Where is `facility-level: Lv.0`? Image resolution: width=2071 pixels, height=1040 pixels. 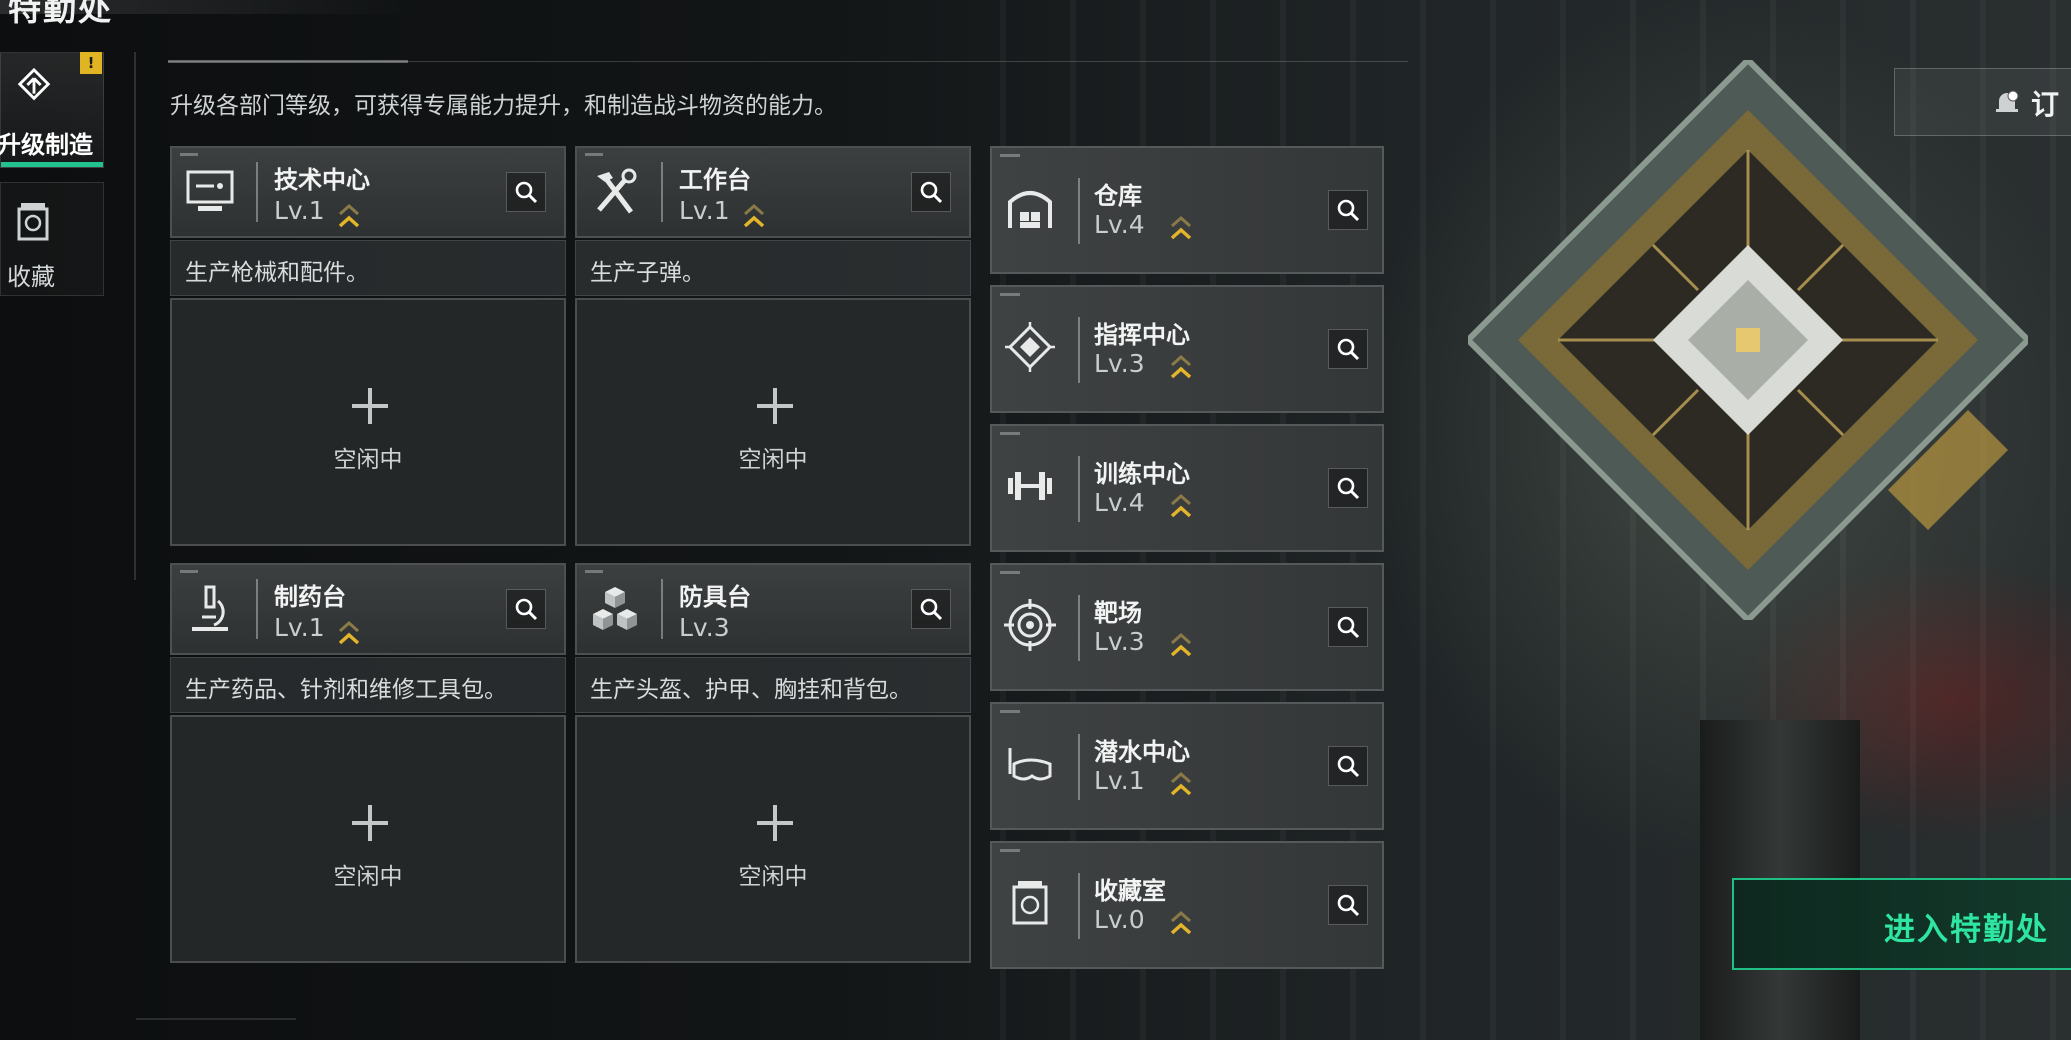 facility-level: Lv.0 is located at coordinates (1119, 919).